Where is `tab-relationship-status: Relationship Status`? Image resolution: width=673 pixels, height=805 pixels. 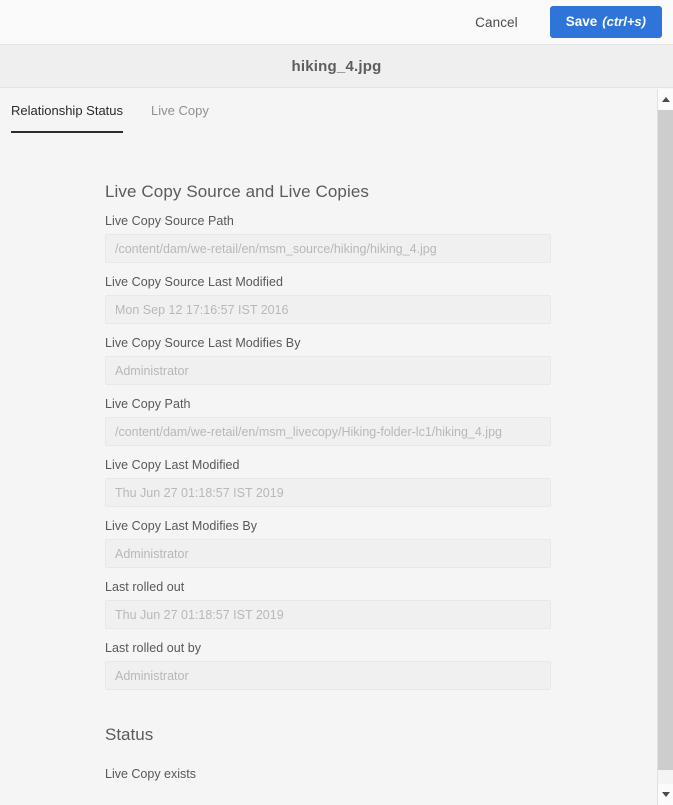 tab-relationship-status: Relationship Status is located at coordinates (67, 110).